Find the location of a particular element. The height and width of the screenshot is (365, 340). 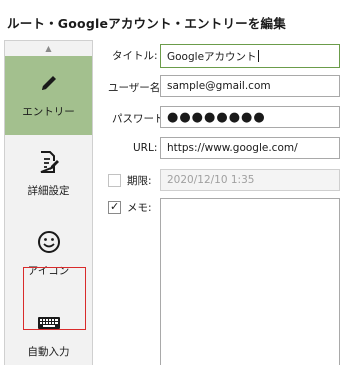

text-caret is located at coordinates (258, 56).